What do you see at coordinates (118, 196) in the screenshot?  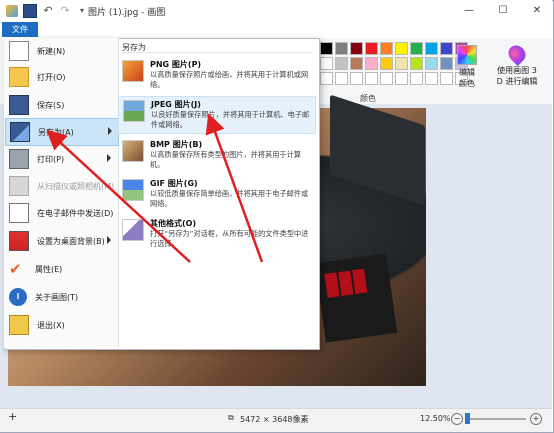 I see `arrow-to-save-as` at bounding box center [118, 196].